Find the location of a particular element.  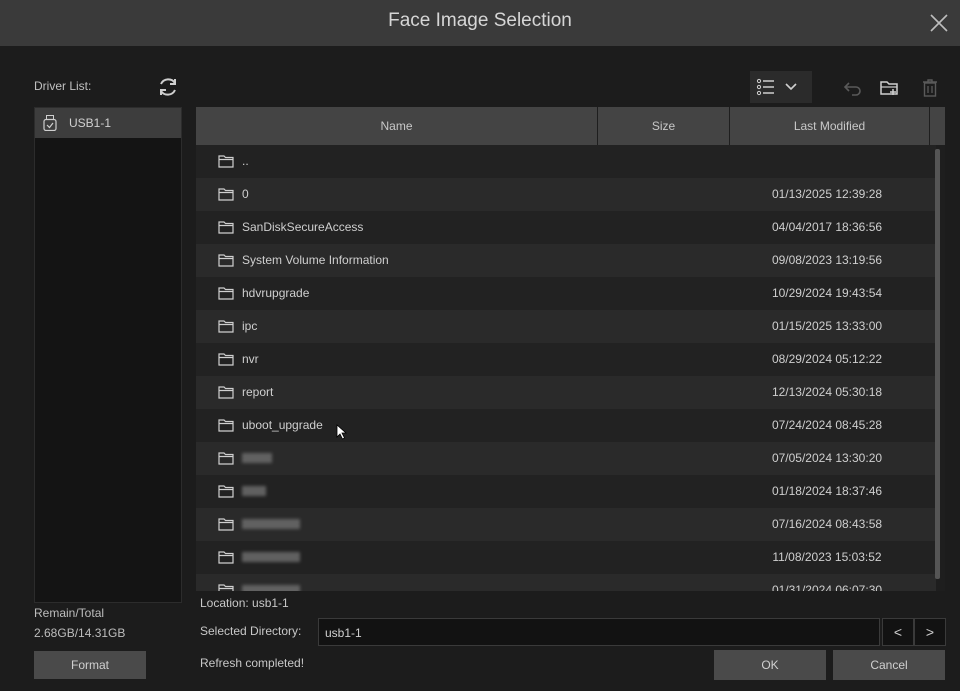

prev-button: < is located at coordinates (898, 632).